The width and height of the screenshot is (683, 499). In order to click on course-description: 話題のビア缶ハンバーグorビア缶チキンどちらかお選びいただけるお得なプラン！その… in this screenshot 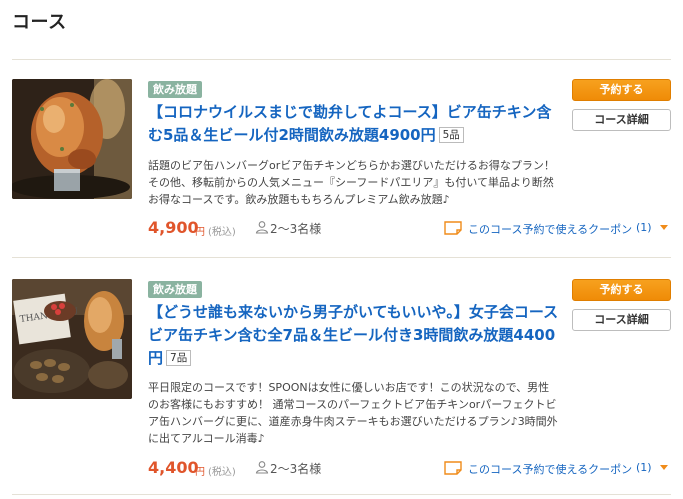, I will do `click(351, 182)`.